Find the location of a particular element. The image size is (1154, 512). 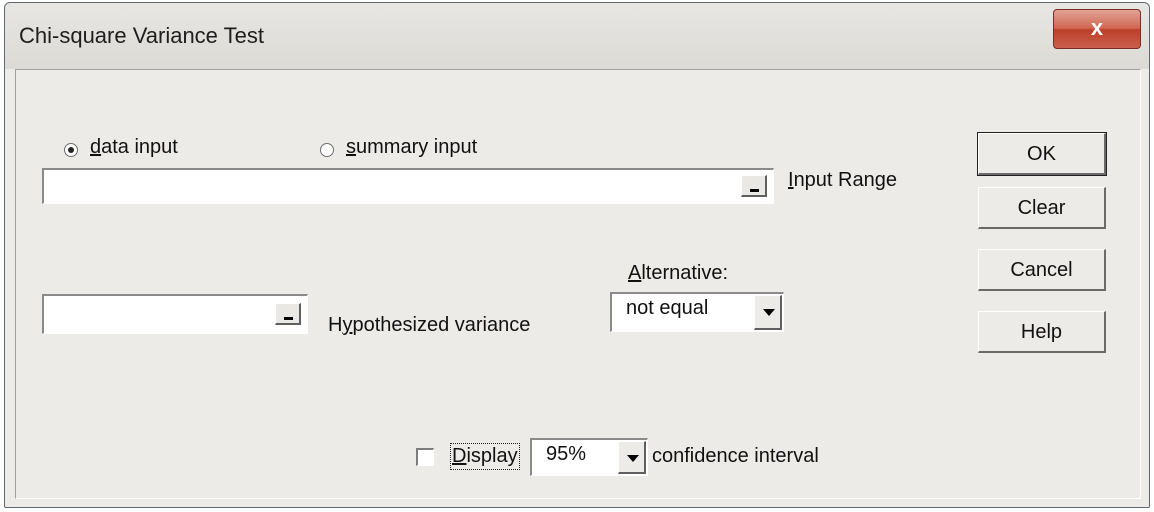

cancel-button: Cancel is located at coordinates (1042, 270).